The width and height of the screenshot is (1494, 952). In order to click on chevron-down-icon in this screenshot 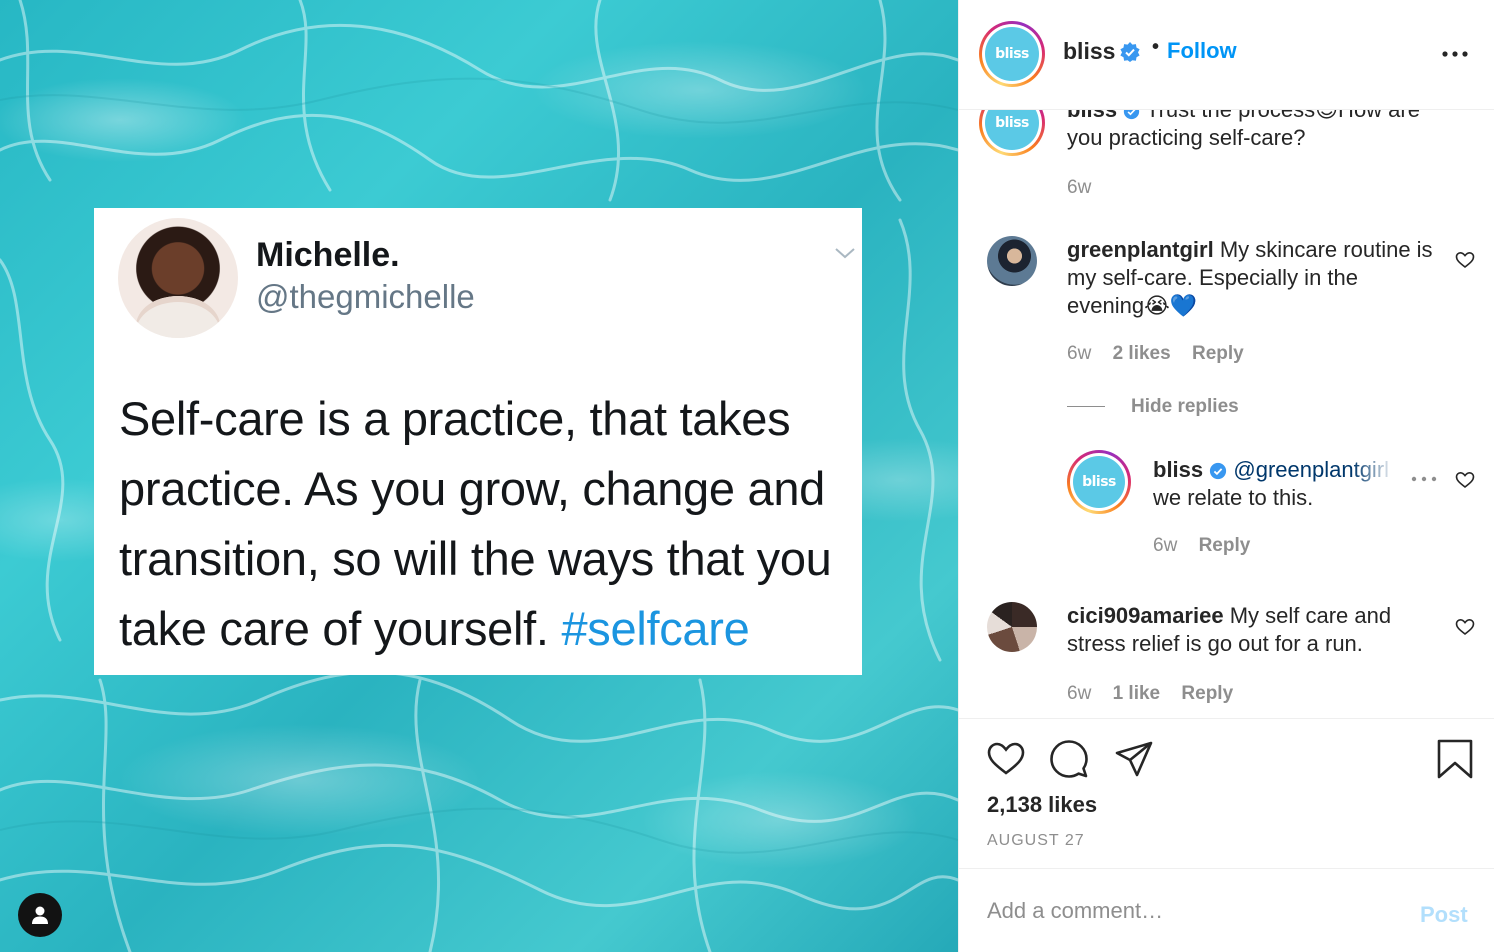, I will do `click(845, 253)`.